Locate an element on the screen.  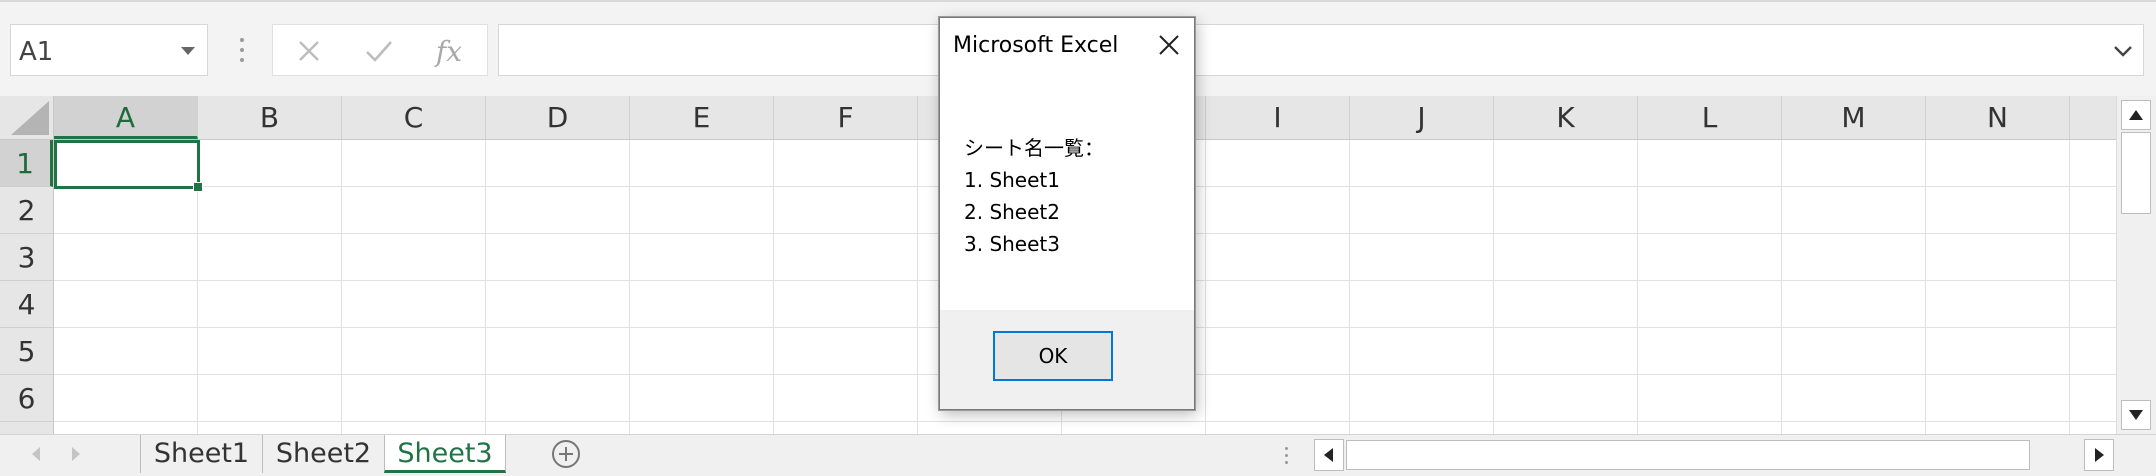
select-all-corner is located at coordinates (27, 118).